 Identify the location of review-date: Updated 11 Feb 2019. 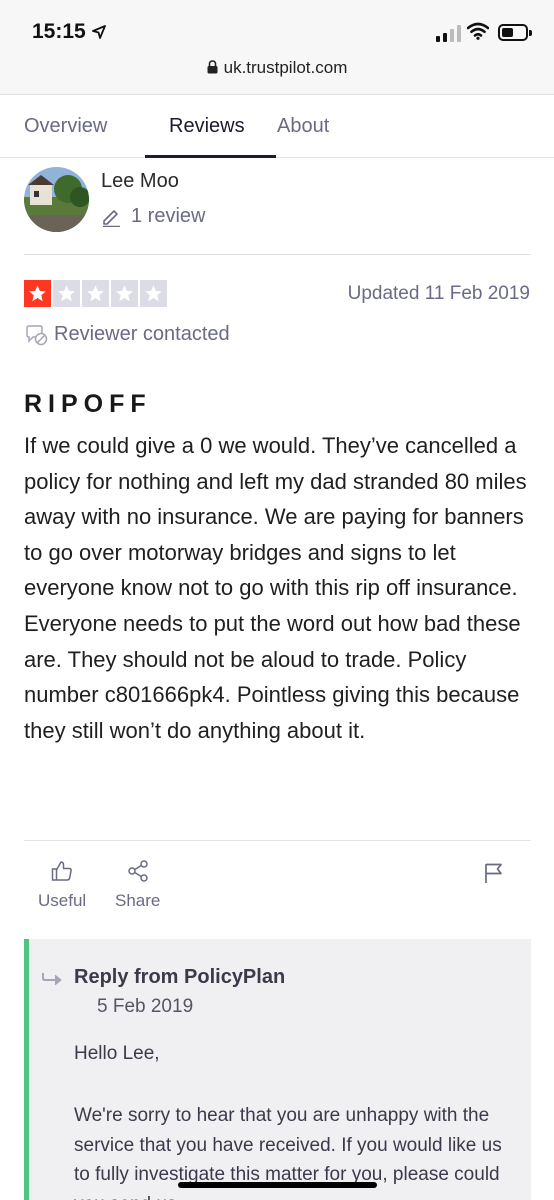
(438, 293).